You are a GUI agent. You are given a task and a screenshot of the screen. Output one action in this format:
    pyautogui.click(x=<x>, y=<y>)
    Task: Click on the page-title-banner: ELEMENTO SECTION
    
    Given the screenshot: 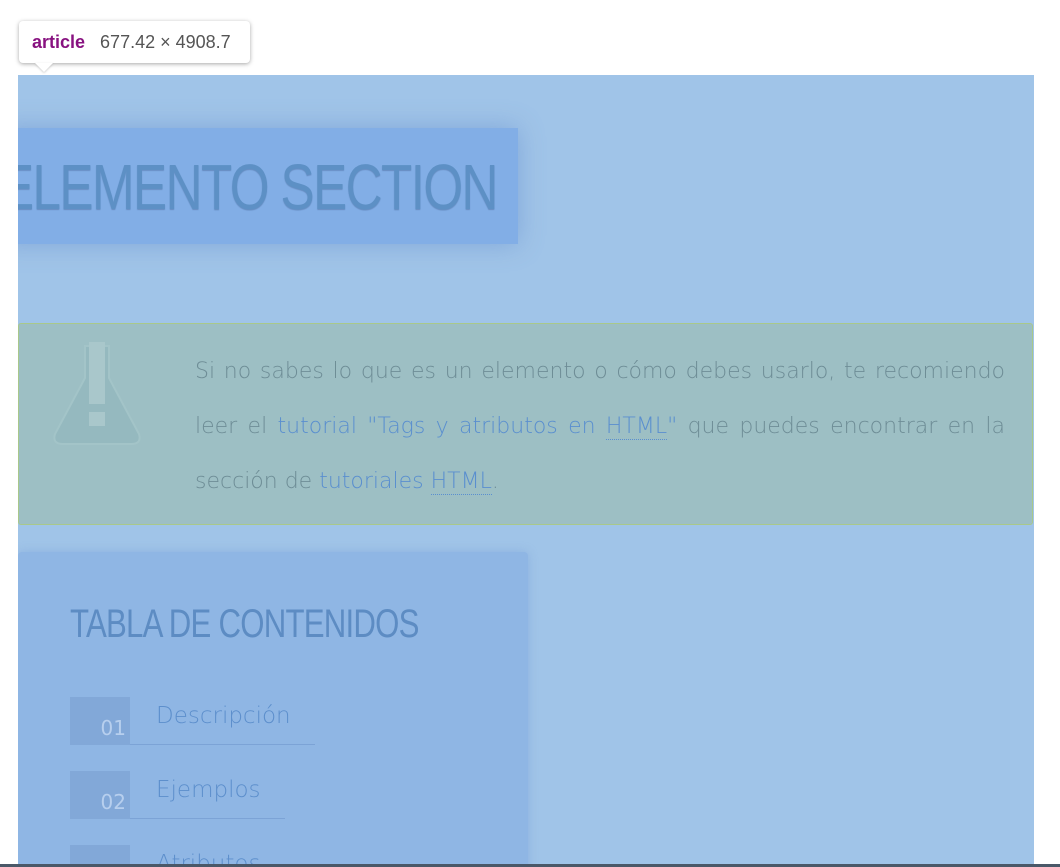 What is the action you would take?
    pyautogui.click(x=268, y=186)
    